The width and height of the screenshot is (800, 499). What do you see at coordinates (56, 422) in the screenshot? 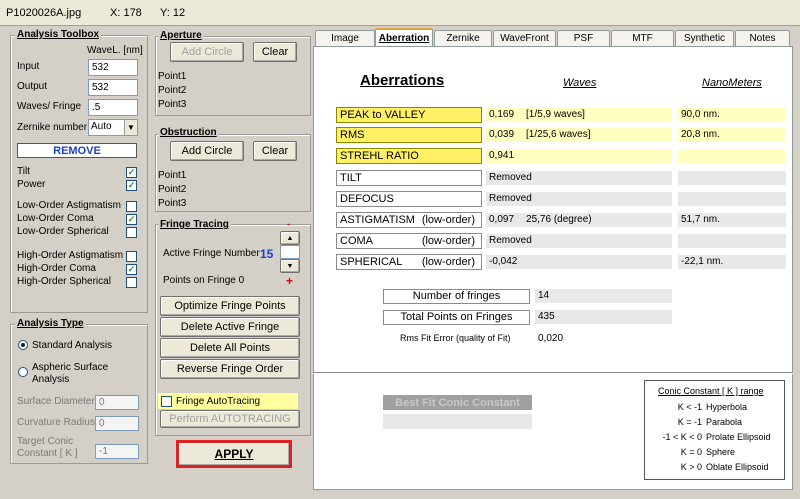
I see `curvature-radius-label: Curvature Radius` at bounding box center [56, 422].